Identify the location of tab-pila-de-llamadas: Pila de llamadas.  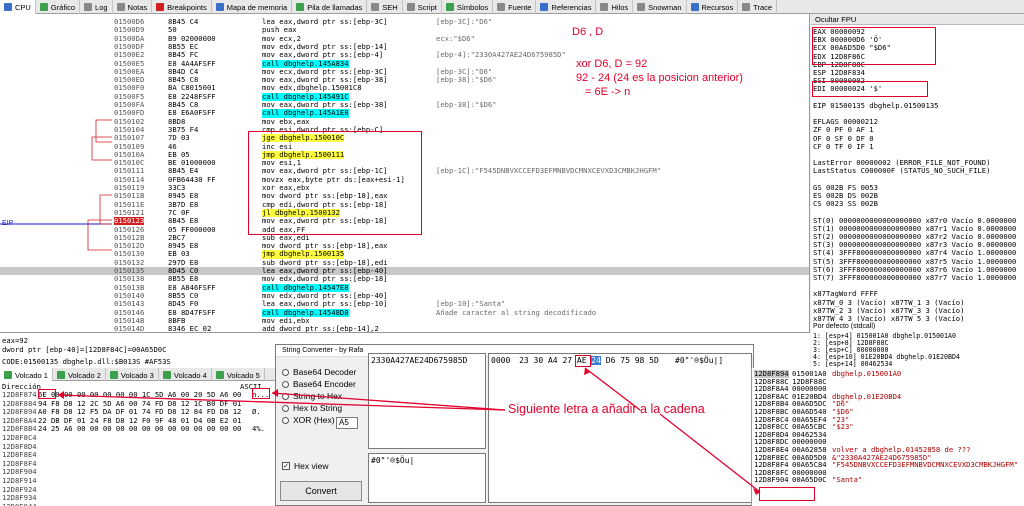
(330, 7).